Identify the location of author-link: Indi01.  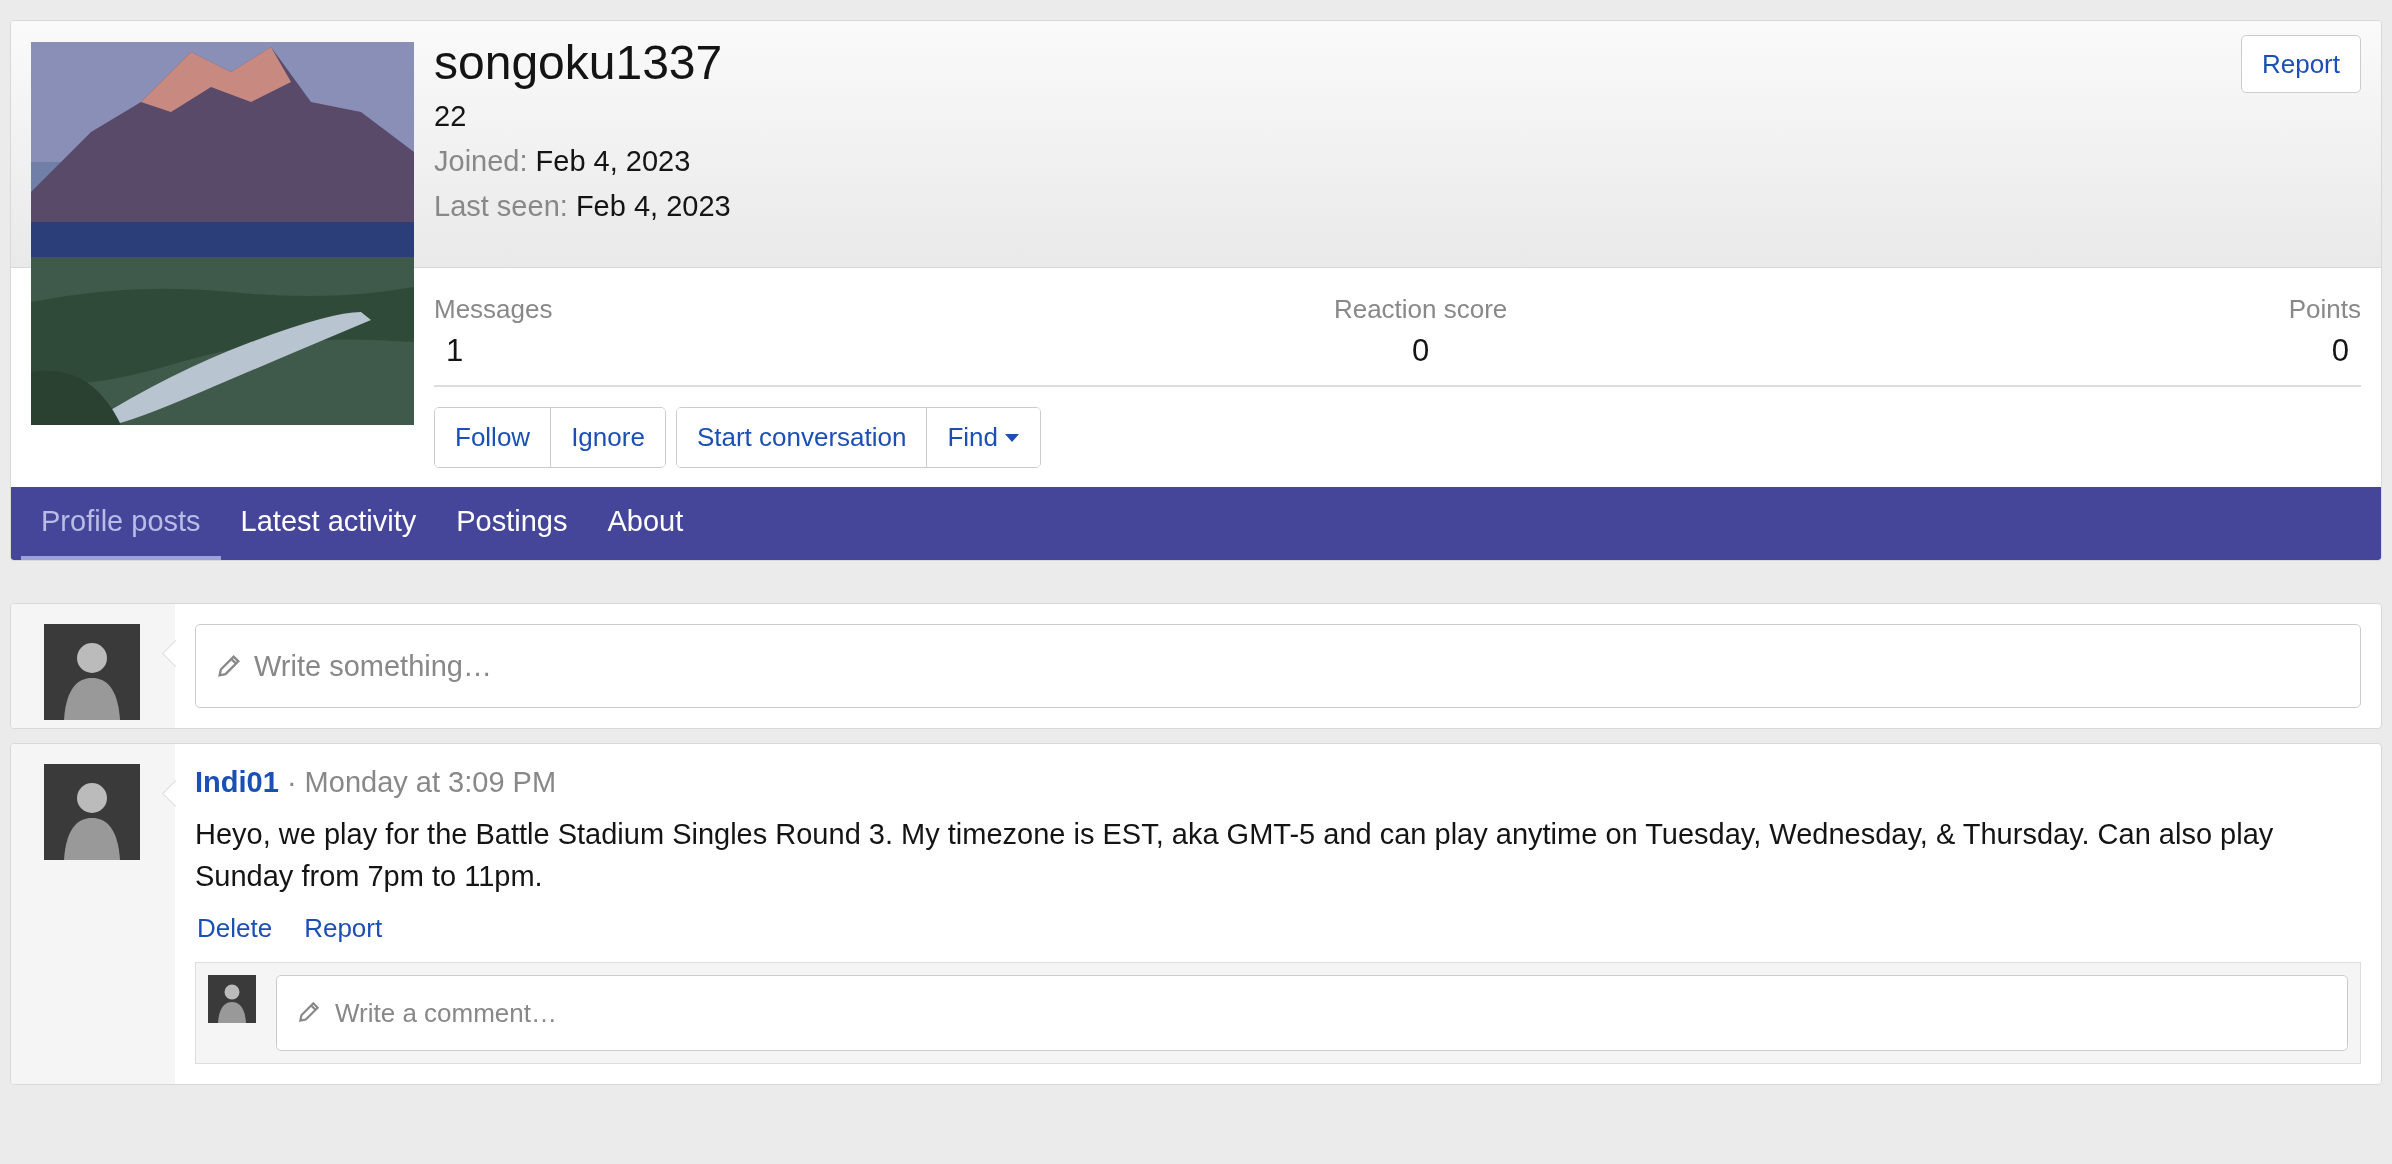
(237, 782).